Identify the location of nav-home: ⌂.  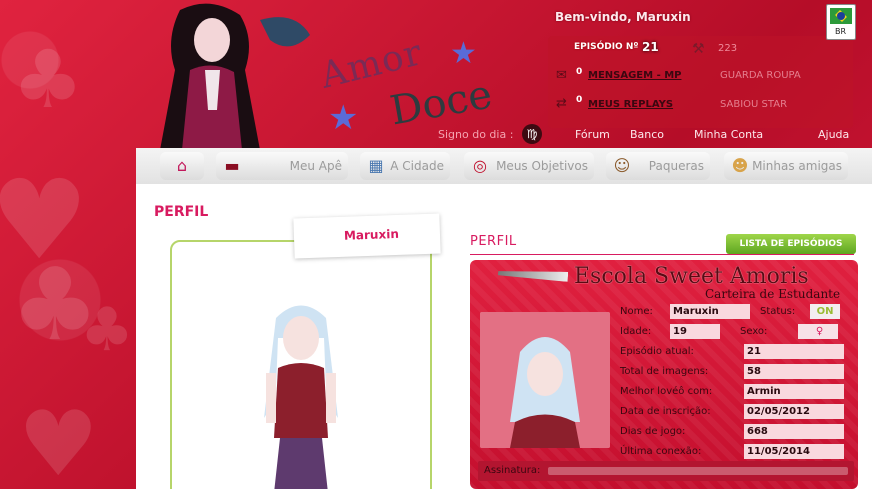
(182, 166).